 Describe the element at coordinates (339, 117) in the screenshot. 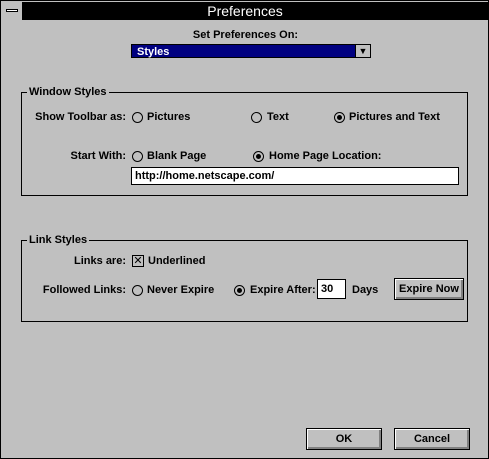

I see `toolbar-pictures-and-text-radio` at that location.